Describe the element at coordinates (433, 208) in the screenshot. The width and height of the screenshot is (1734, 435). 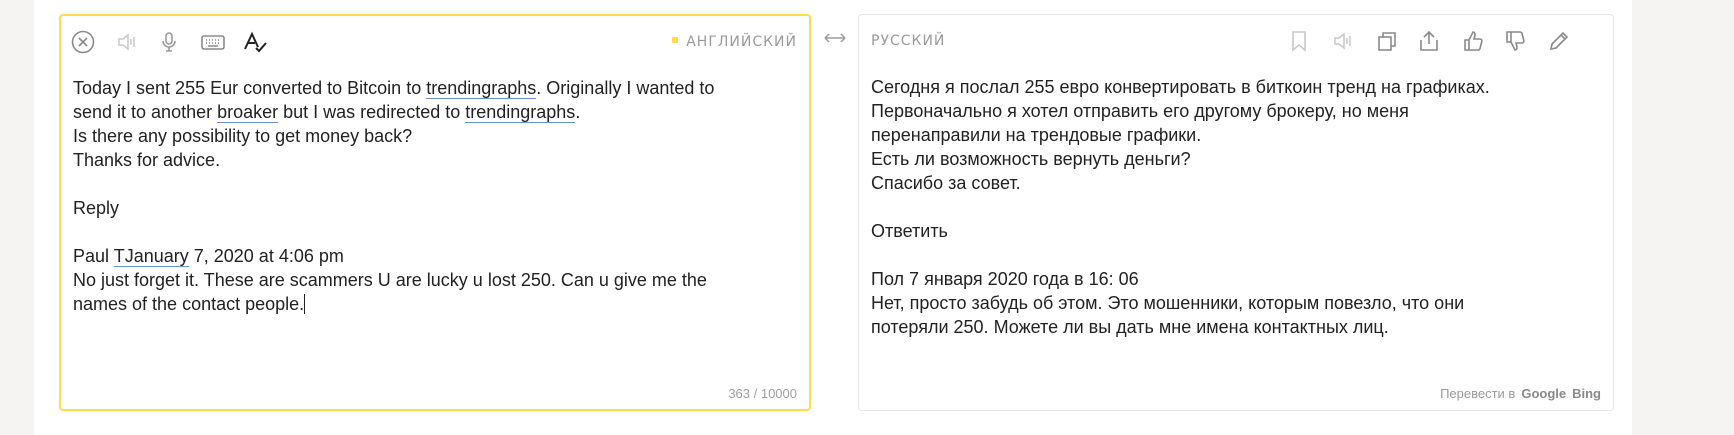
I see `source-text-line: Reply` at that location.